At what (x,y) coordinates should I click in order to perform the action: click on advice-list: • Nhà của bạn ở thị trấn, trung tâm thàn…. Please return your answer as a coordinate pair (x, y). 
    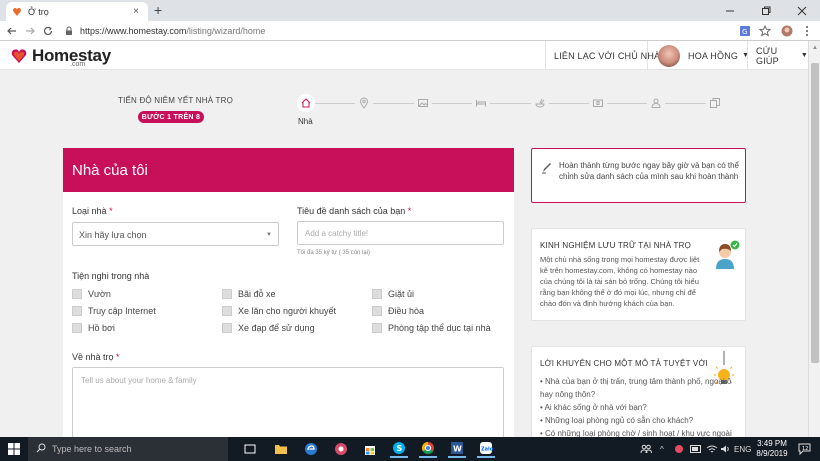
    Looking at the image, I should click on (637, 407).